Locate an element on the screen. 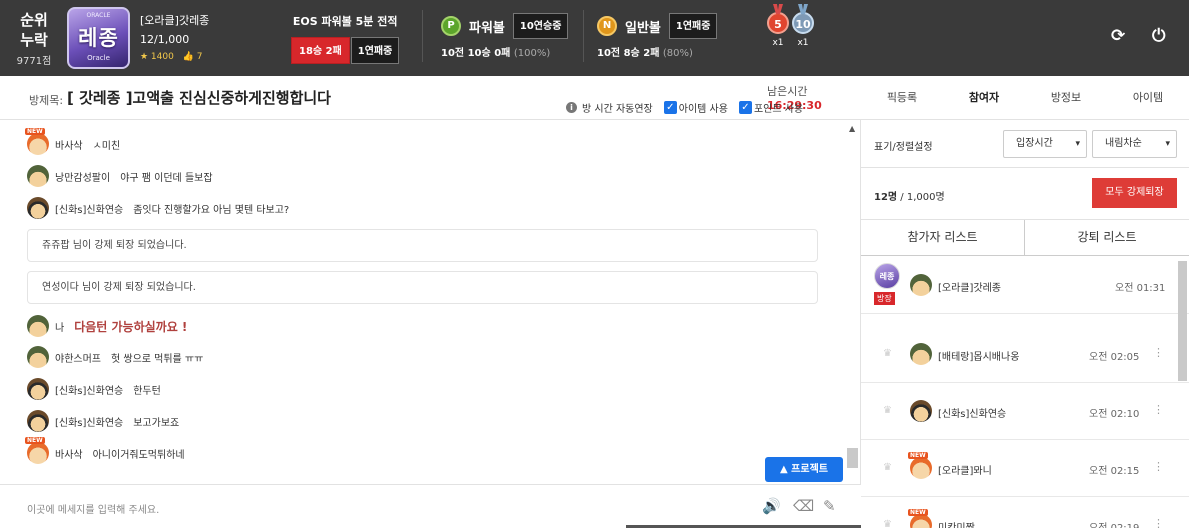 The image size is (1189, 528). items-label: 아이템 사용 is located at coordinates (703, 109).